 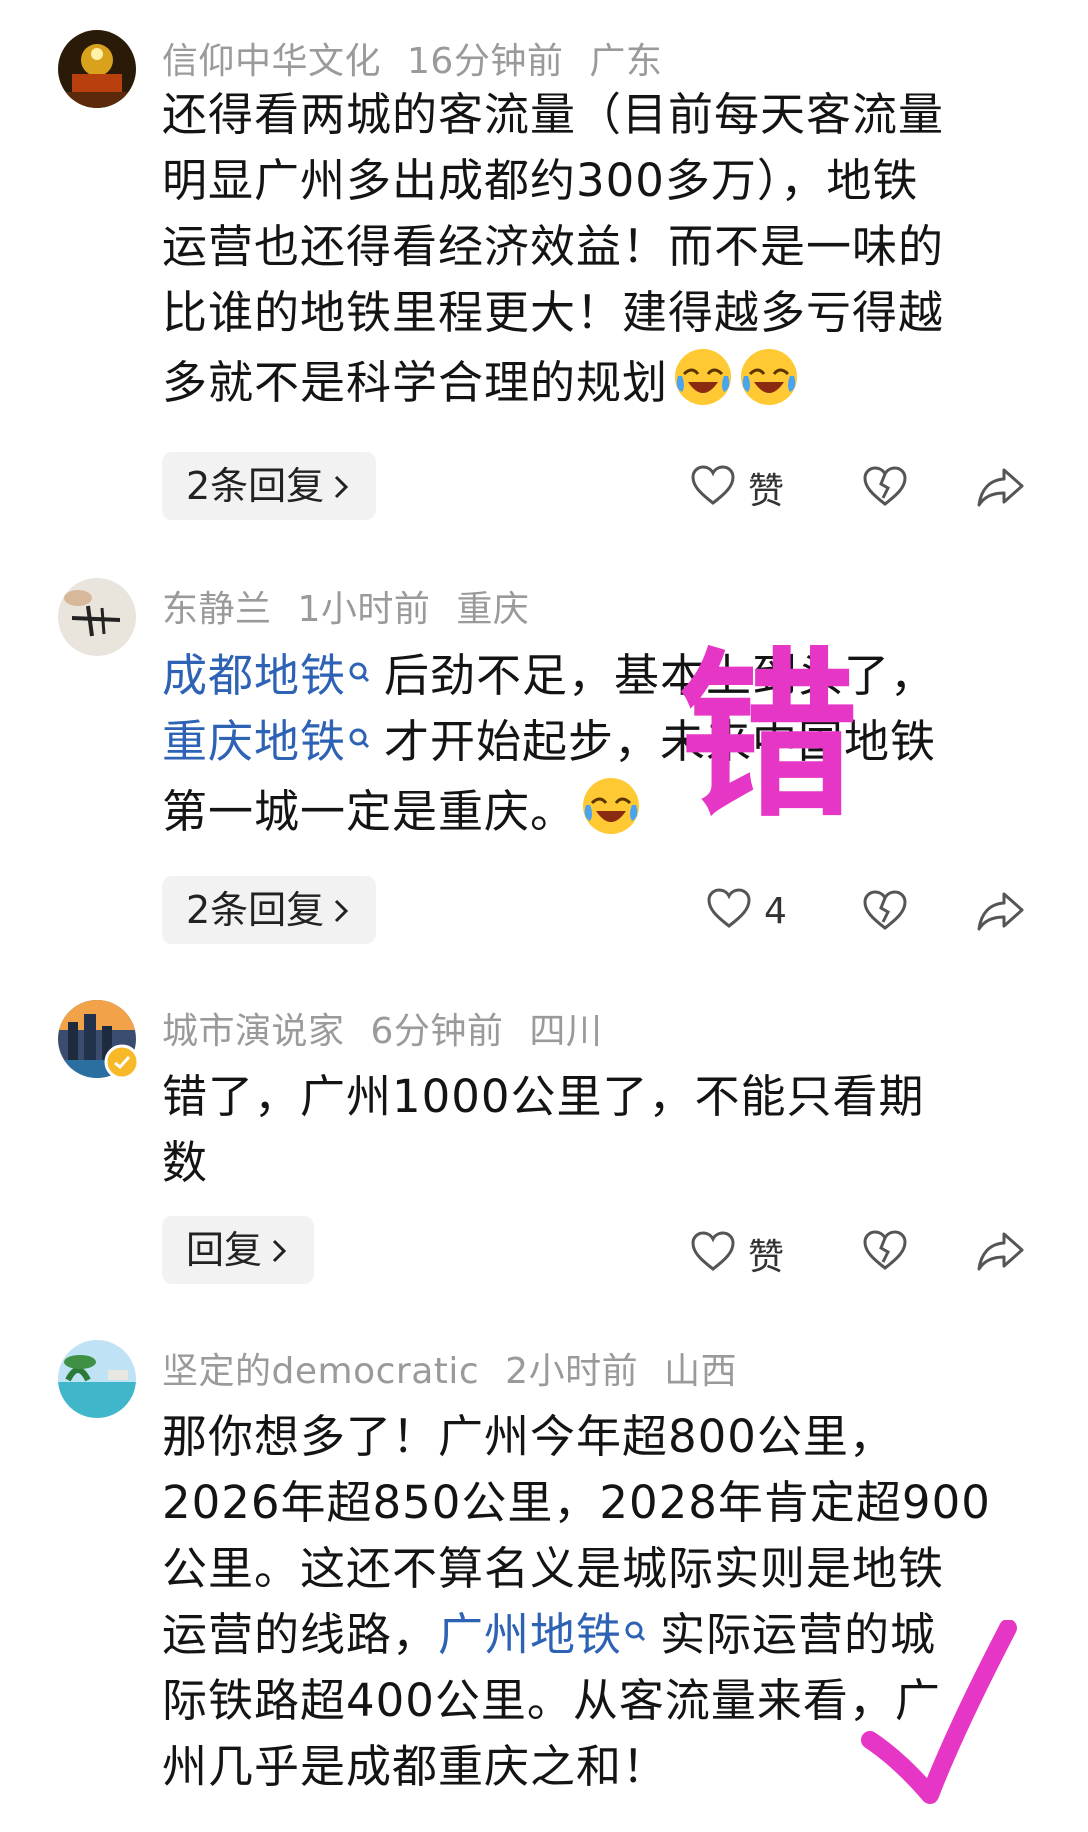 What do you see at coordinates (271, 61) in the screenshot?
I see `username: 信仰中华文化` at bounding box center [271, 61].